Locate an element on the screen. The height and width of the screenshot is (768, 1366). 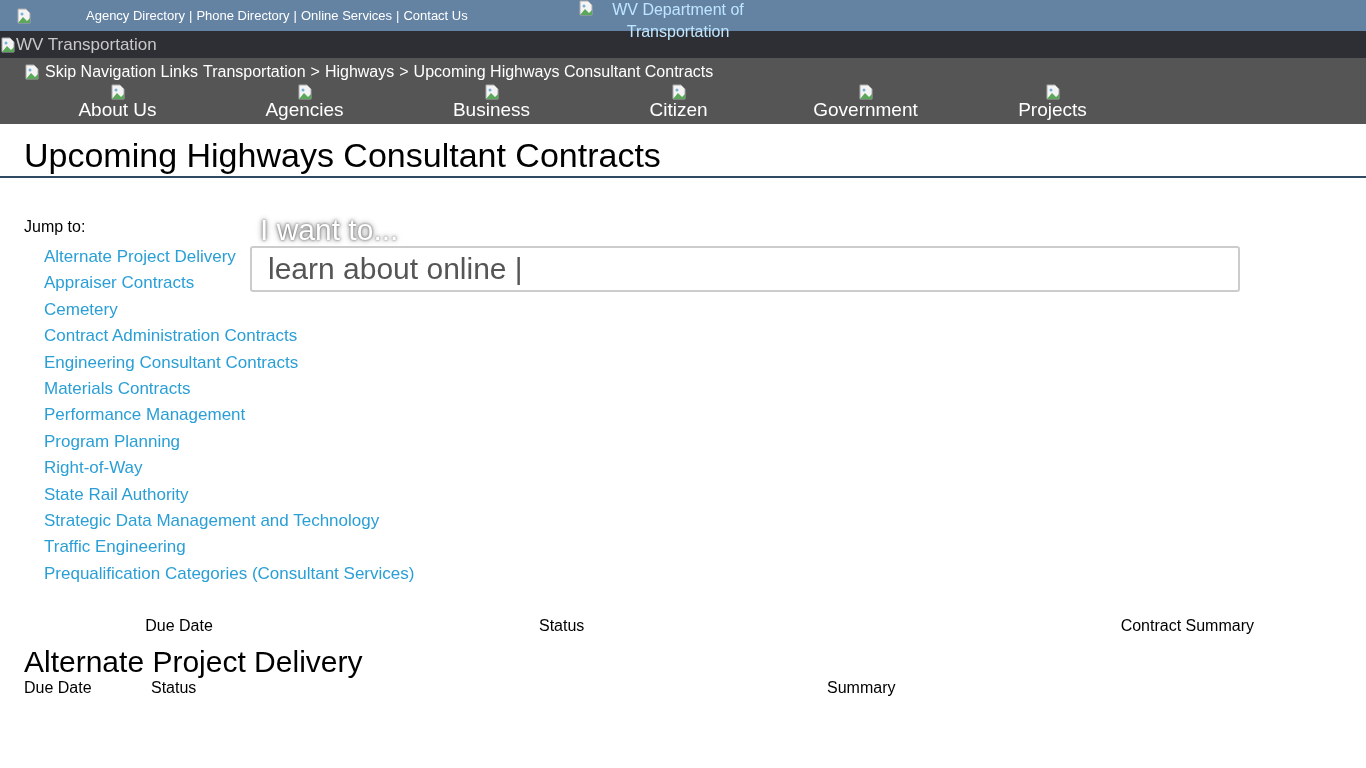
nav-item: About Us is located at coordinates (117, 102).